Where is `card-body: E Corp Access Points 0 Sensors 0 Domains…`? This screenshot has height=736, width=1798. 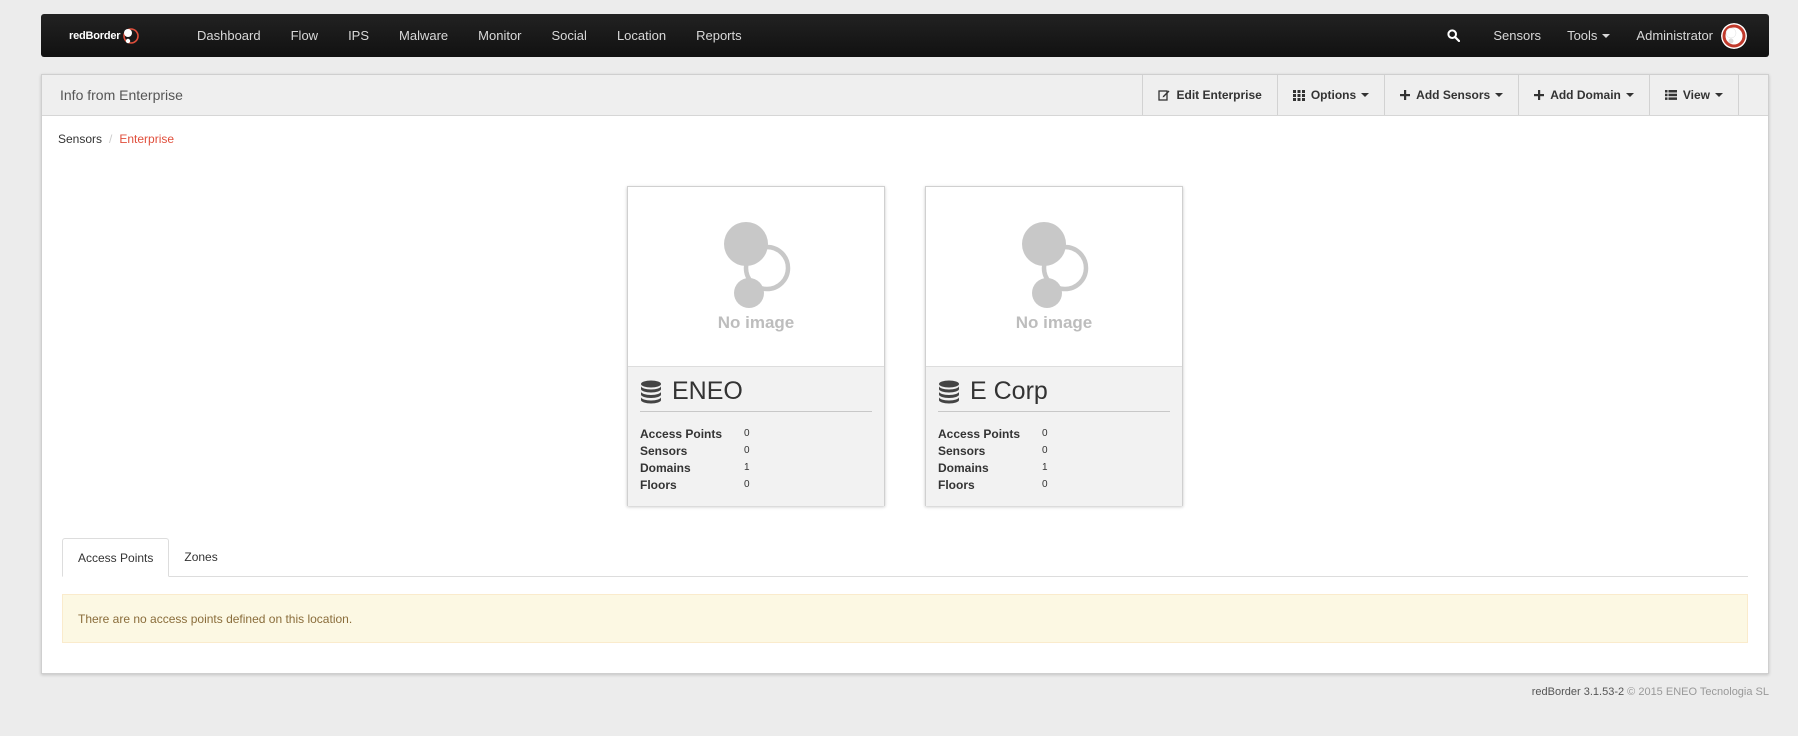 card-body: E Corp Access Points 0 Sensors 0 Domains… is located at coordinates (1054, 436).